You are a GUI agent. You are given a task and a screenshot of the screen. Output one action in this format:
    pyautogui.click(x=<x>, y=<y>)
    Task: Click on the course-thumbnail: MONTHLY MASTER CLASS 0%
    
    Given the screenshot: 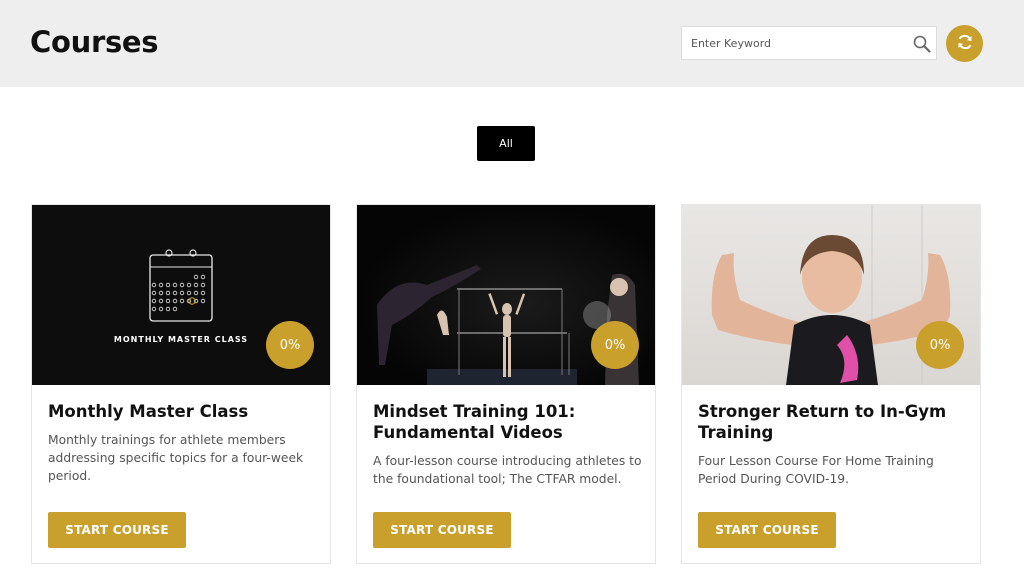 What is the action you would take?
    pyautogui.click(x=181, y=295)
    